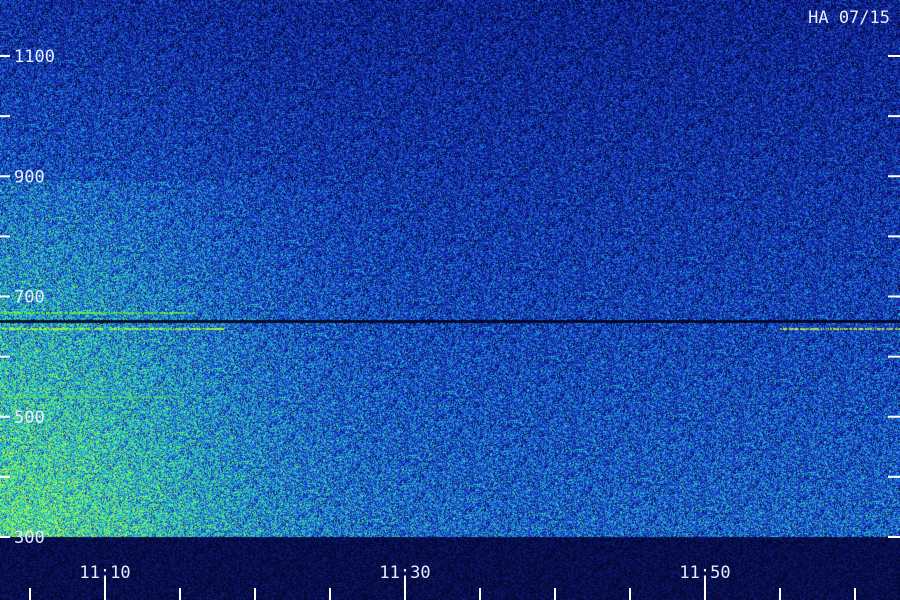 This screenshot has height=600, width=900. What do you see at coordinates (104, 573) in the screenshot?
I see `x-tick-label: 11:10` at bounding box center [104, 573].